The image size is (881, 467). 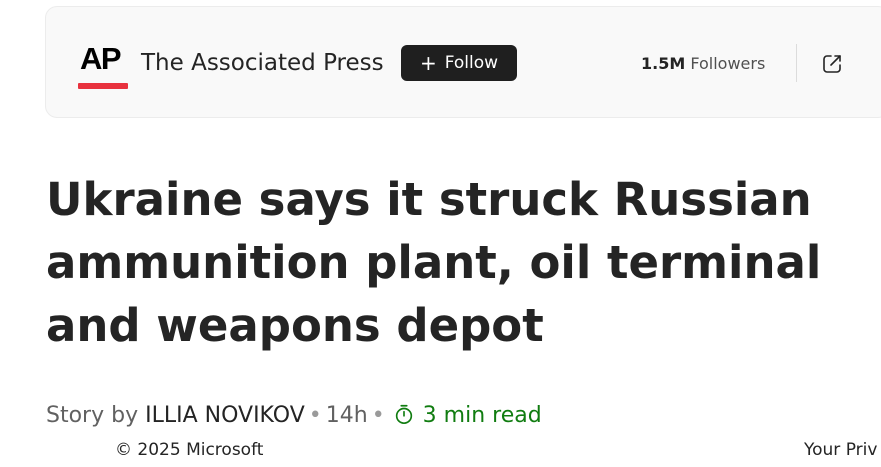 What do you see at coordinates (482, 415) in the screenshot?
I see `read-time: 3 min read` at bounding box center [482, 415].